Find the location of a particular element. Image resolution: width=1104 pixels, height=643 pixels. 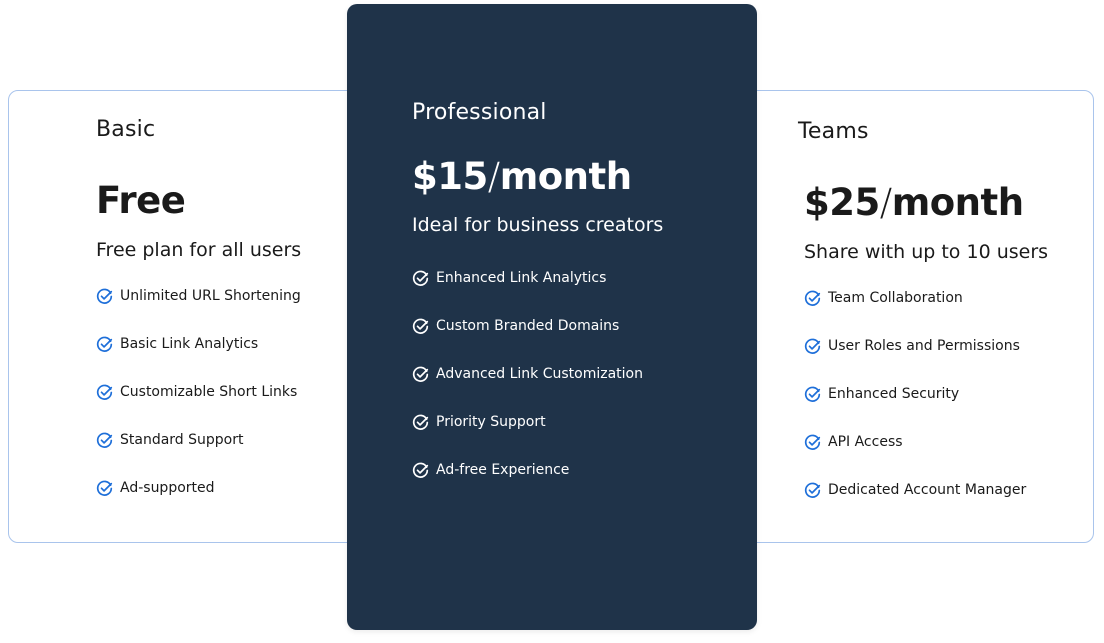

plan-description: Ideal for business creators is located at coordinates (538, 225).